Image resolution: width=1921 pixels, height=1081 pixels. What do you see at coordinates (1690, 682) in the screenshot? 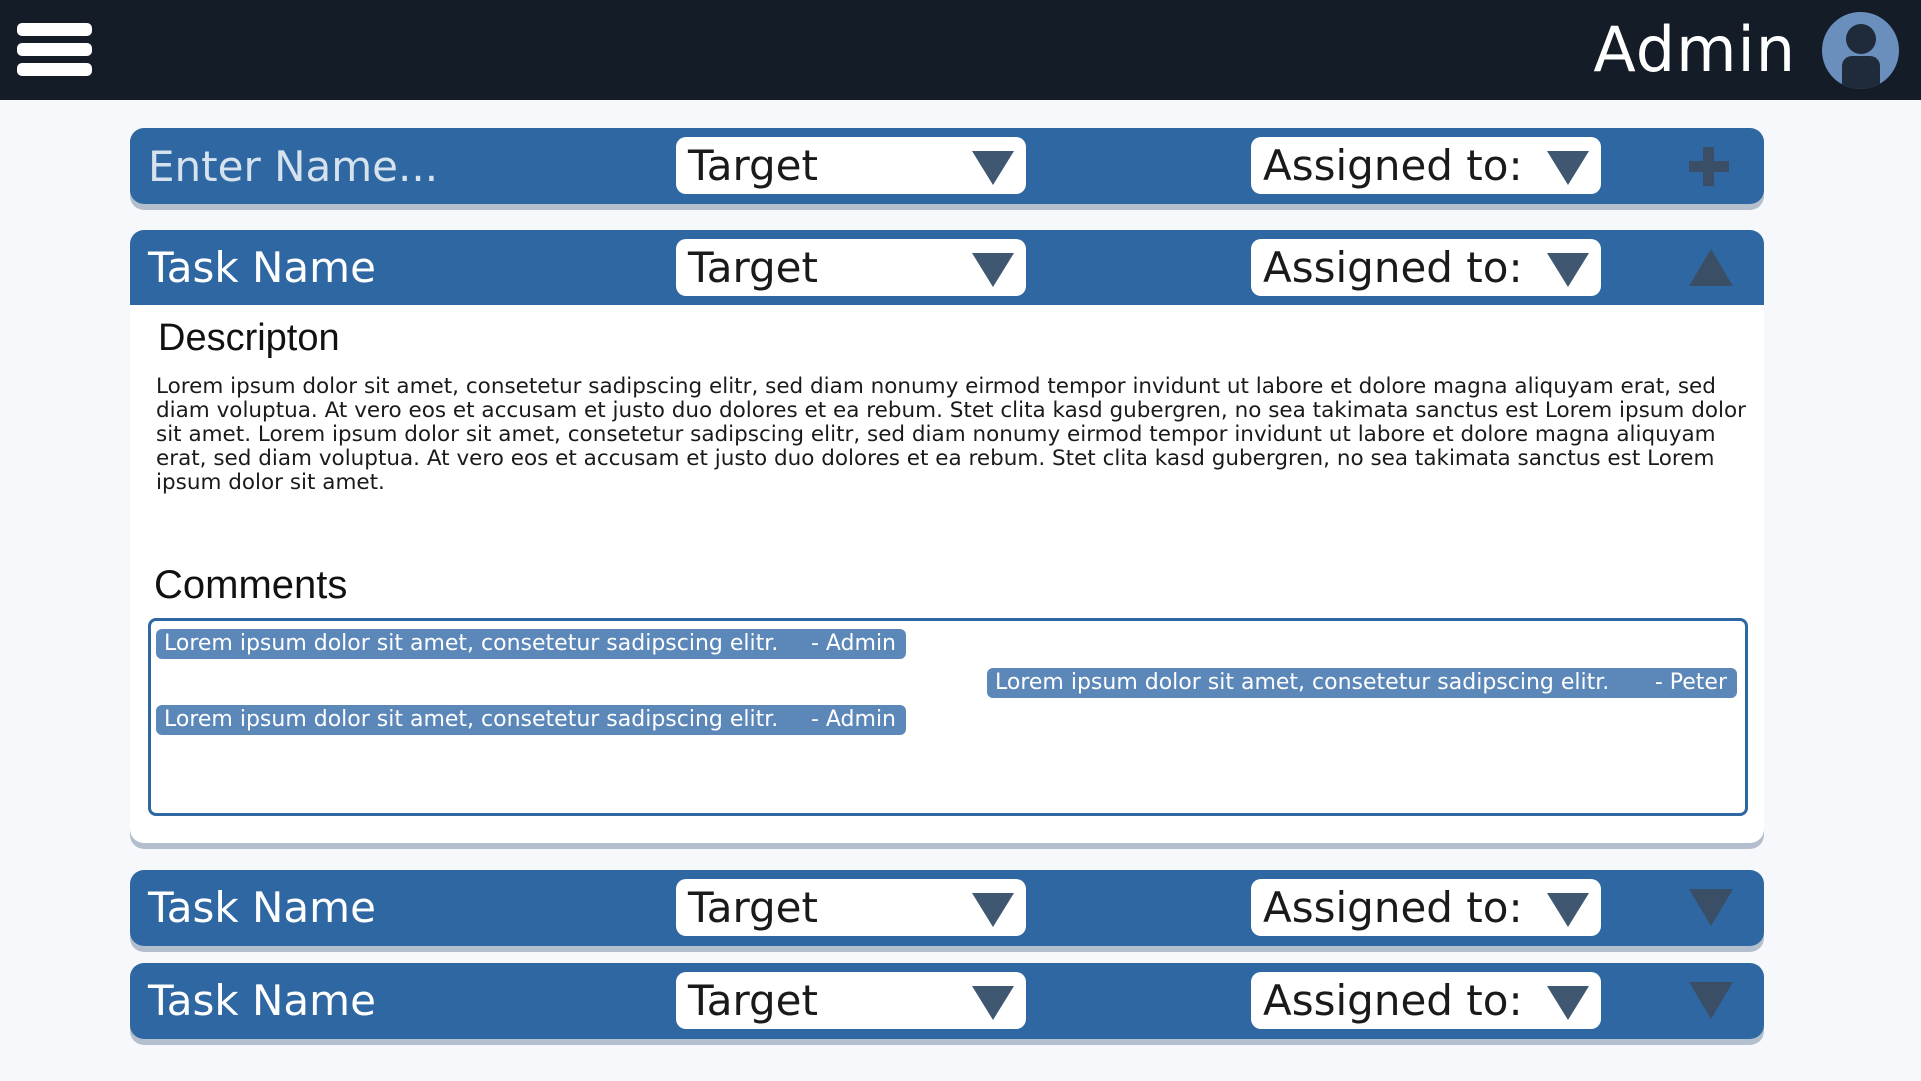
I see `comment-author: - Peter` at bounding box center [1690, 682].